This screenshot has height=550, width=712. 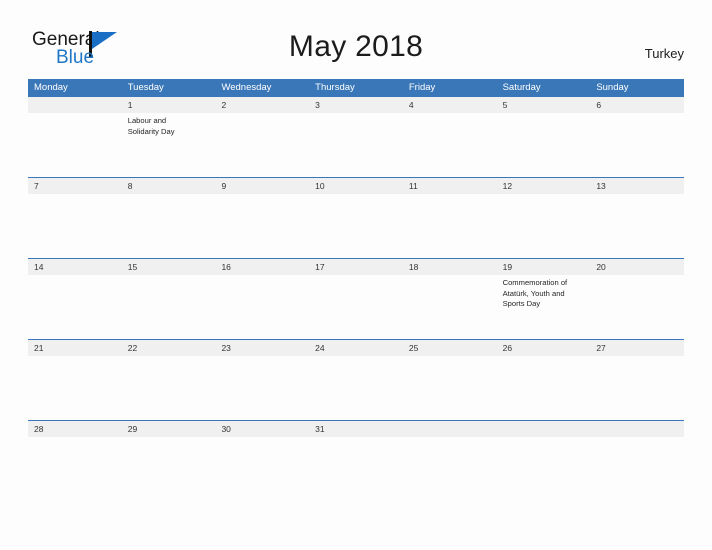 I want to click on day-number: 24, so click(x=356, y=348).